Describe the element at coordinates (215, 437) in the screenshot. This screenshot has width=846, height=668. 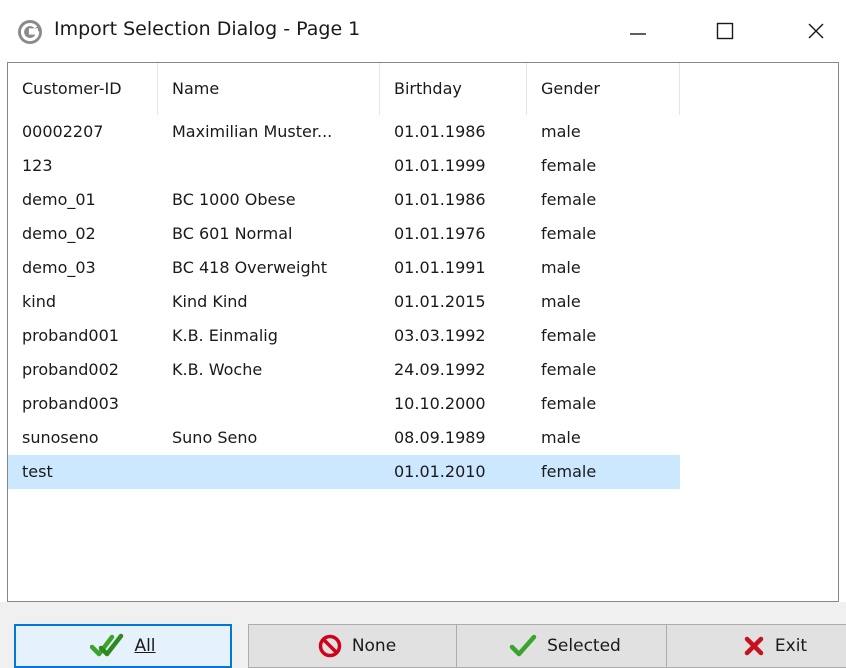
I see `cell-name: Suno Seno` at that location.